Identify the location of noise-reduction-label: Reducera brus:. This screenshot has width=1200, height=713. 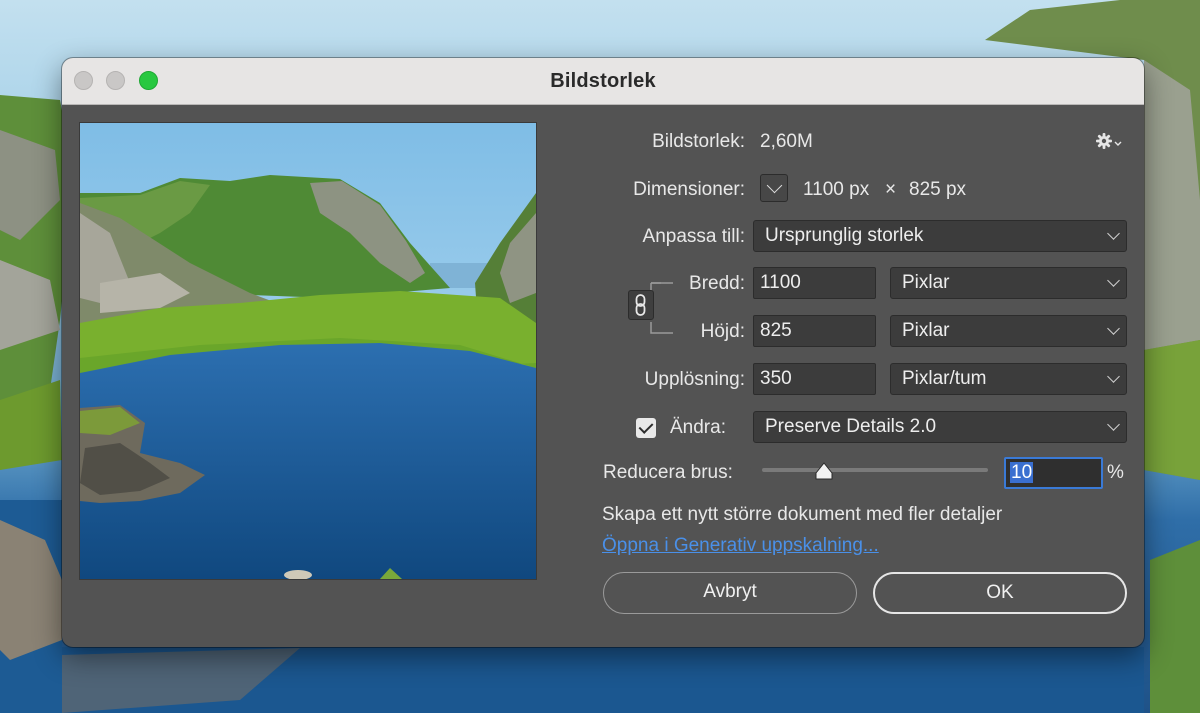
(668, 472).